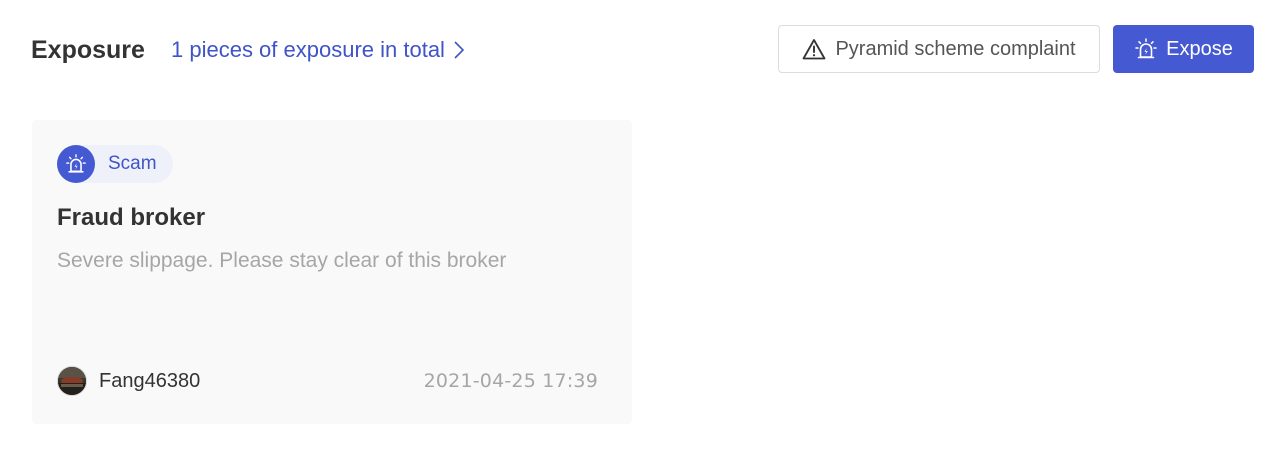 Image resolution: width=1270 pixels, height=466 pixels. I want to click on warning-triangle-icon, so click(814, 49).